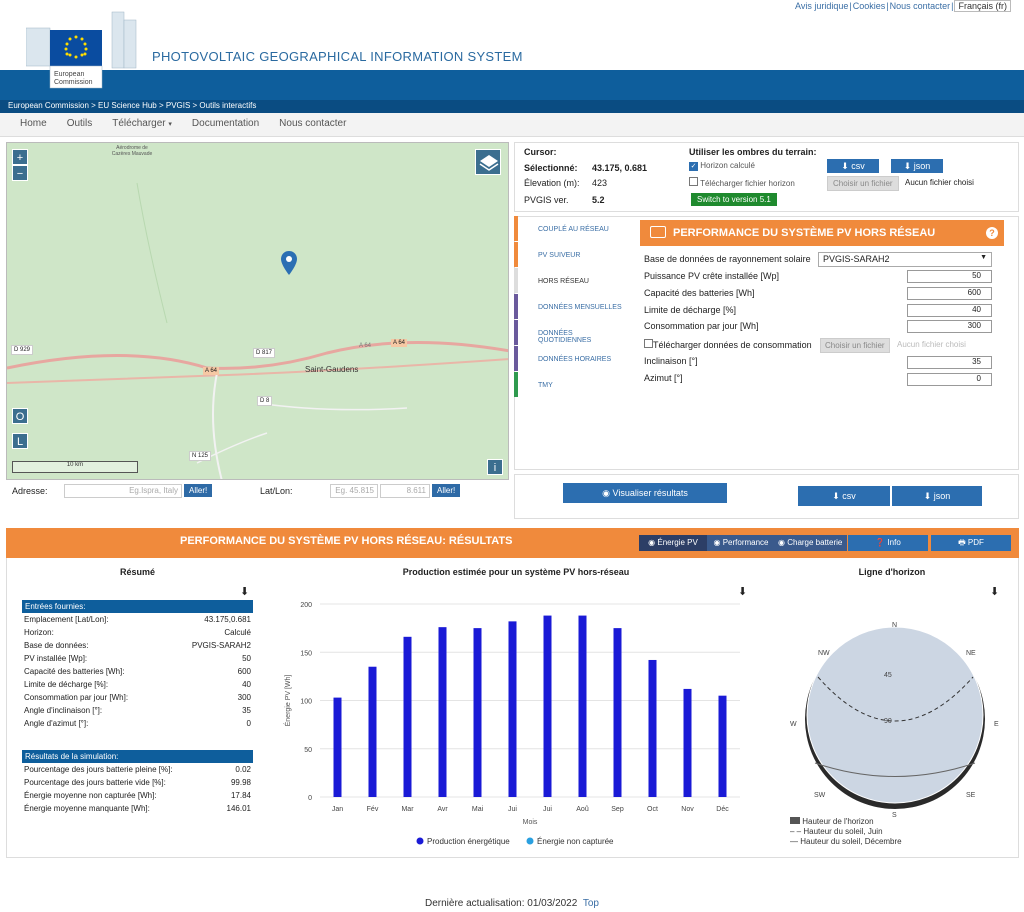  Describe the element at coordinates (570, 358) in the screenshot. I see `tab-5: DONNÉES HORAIRES` at that location.